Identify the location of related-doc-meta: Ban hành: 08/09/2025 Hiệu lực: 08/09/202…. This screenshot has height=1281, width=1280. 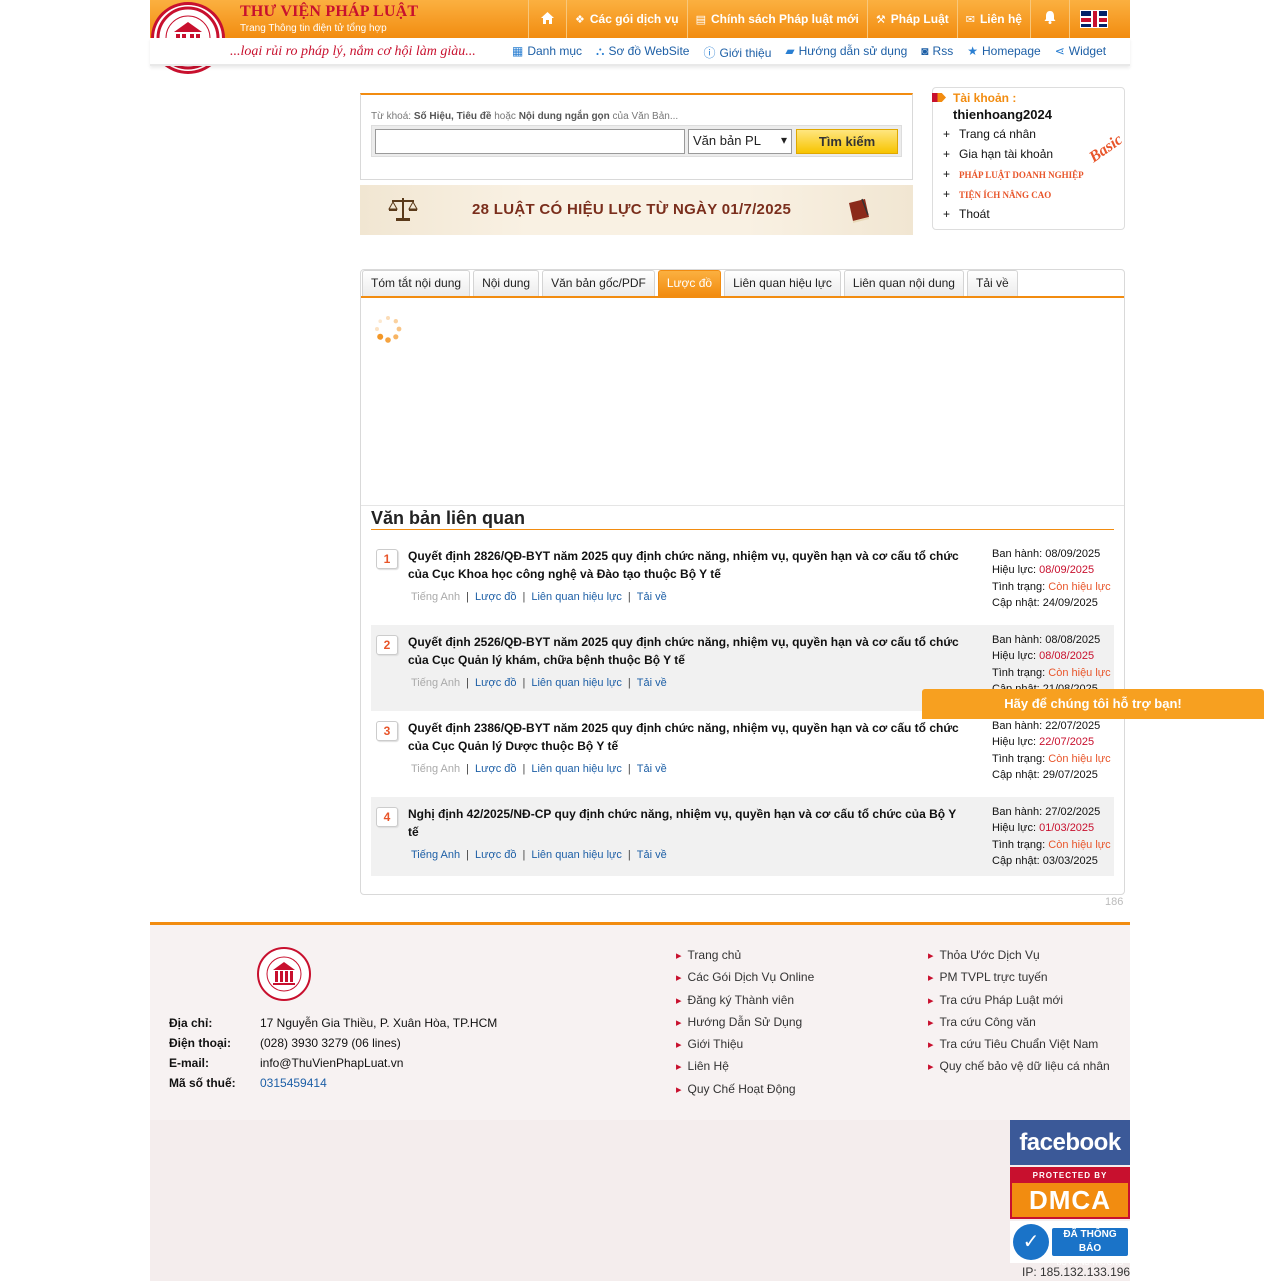
(1051, 578).